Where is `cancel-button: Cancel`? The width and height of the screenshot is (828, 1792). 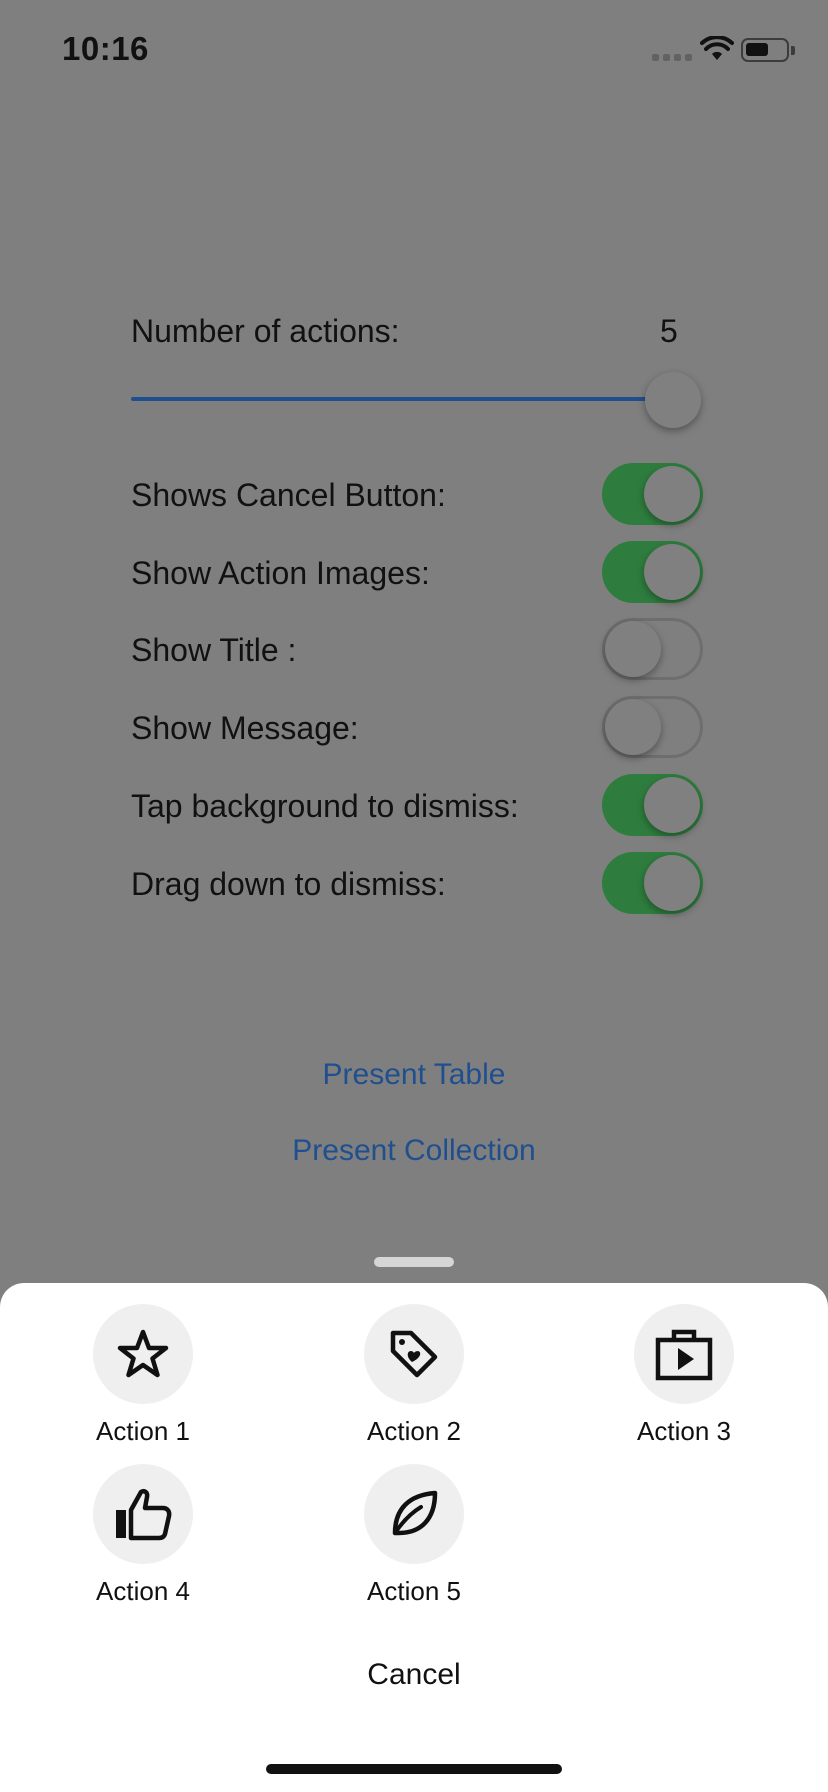 cancel-button: Cancel is located at coordinates (414, 1675).